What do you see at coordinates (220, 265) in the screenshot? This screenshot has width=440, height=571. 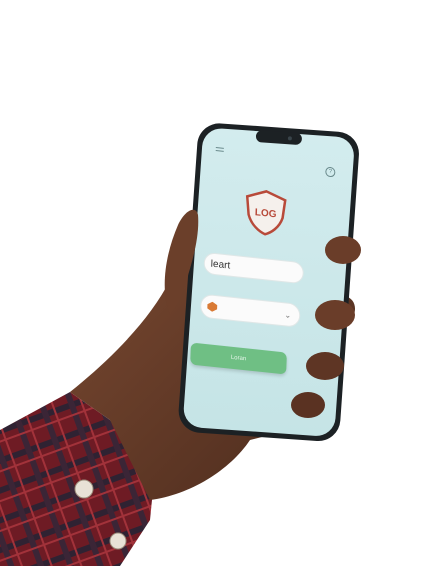 I see `username-value: leart` at bounding box center [220, 265].